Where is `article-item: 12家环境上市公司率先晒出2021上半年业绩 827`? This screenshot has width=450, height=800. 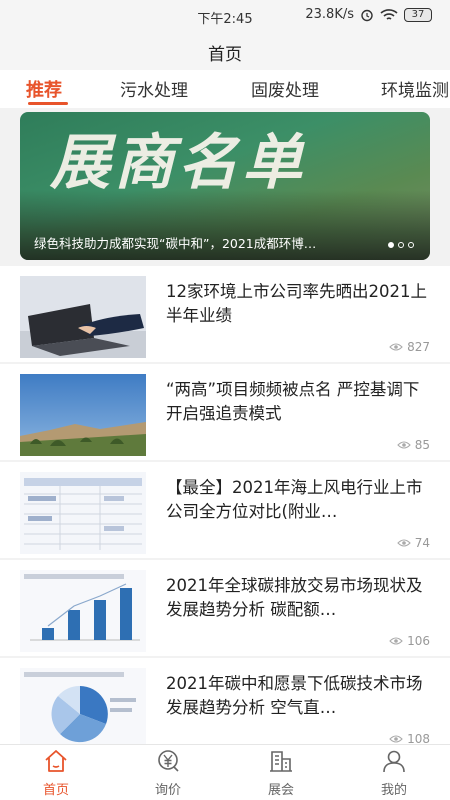
article-item: 12家环境上市公司率先晒出2021上半年业绩 827 is located at coordinates (225, 314).